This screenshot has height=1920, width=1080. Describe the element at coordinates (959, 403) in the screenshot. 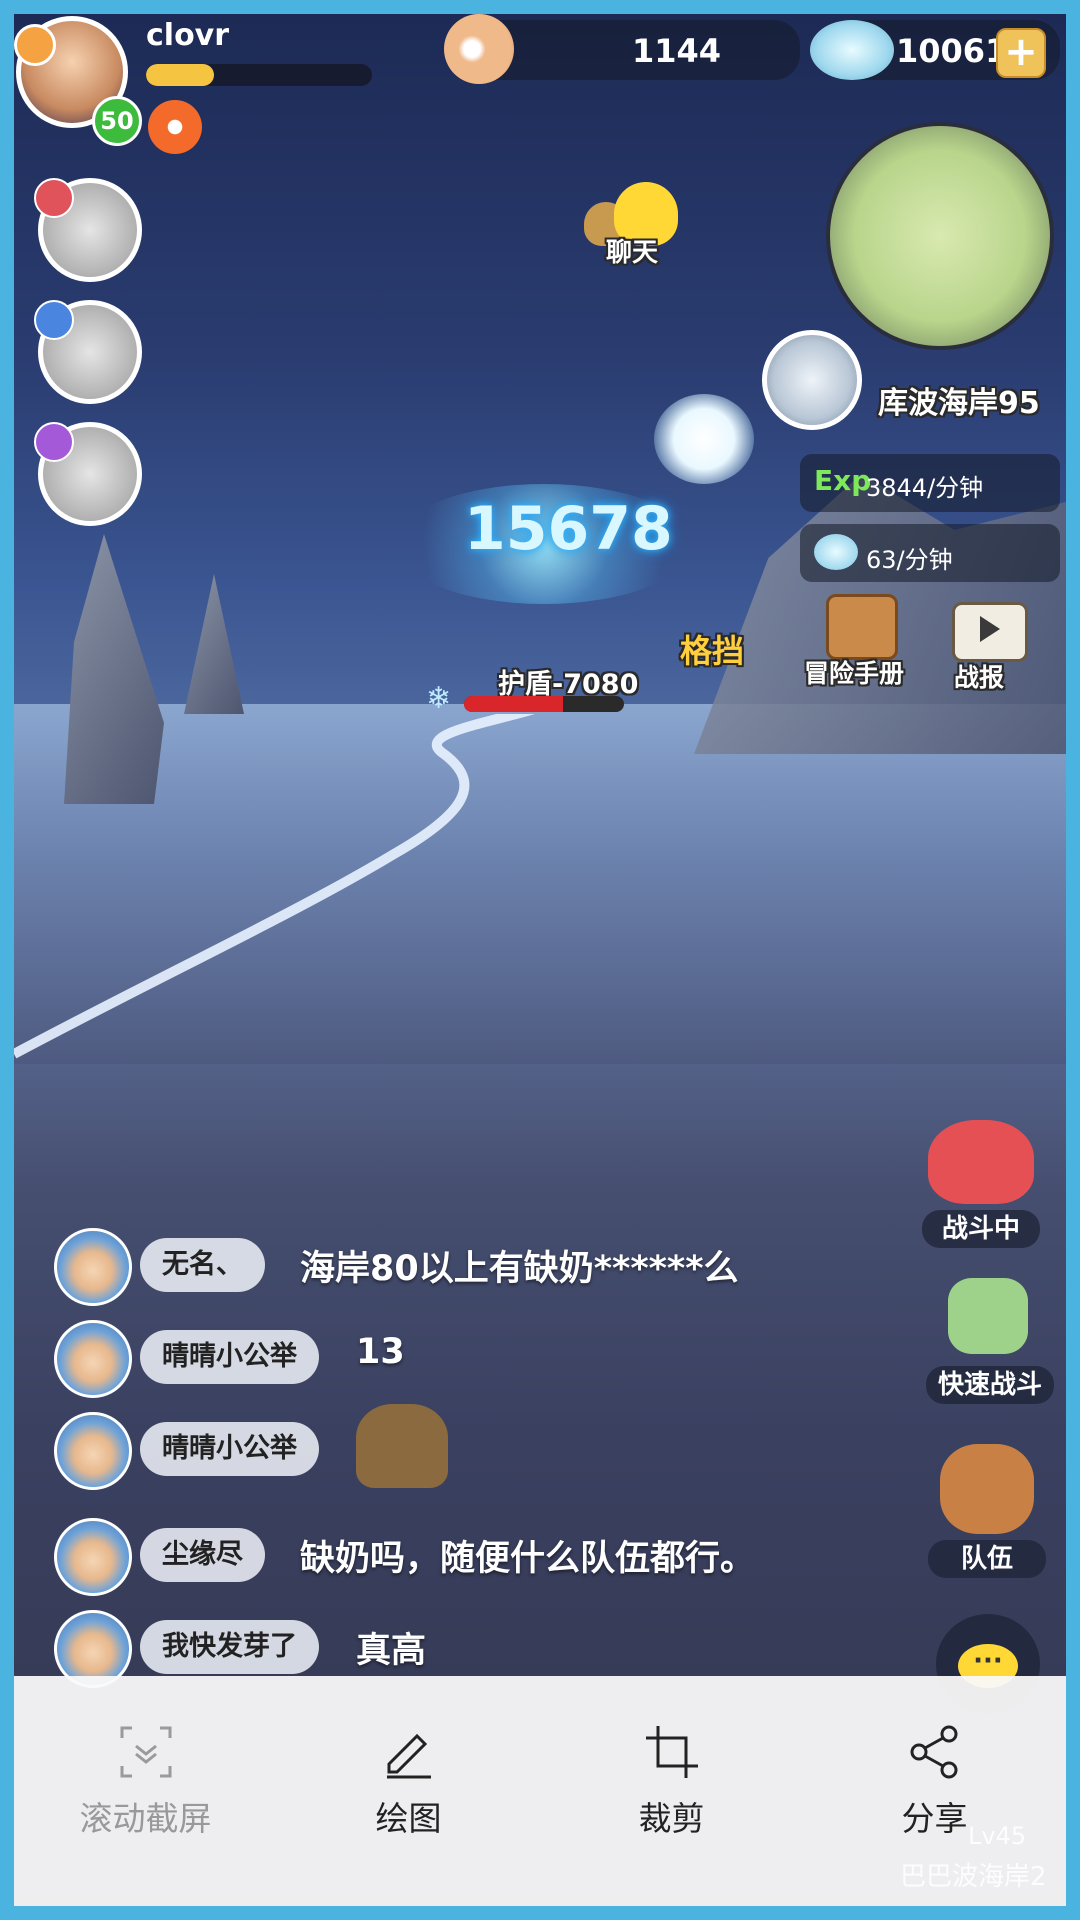

I see `location-name: 库波海岸95` at that location.